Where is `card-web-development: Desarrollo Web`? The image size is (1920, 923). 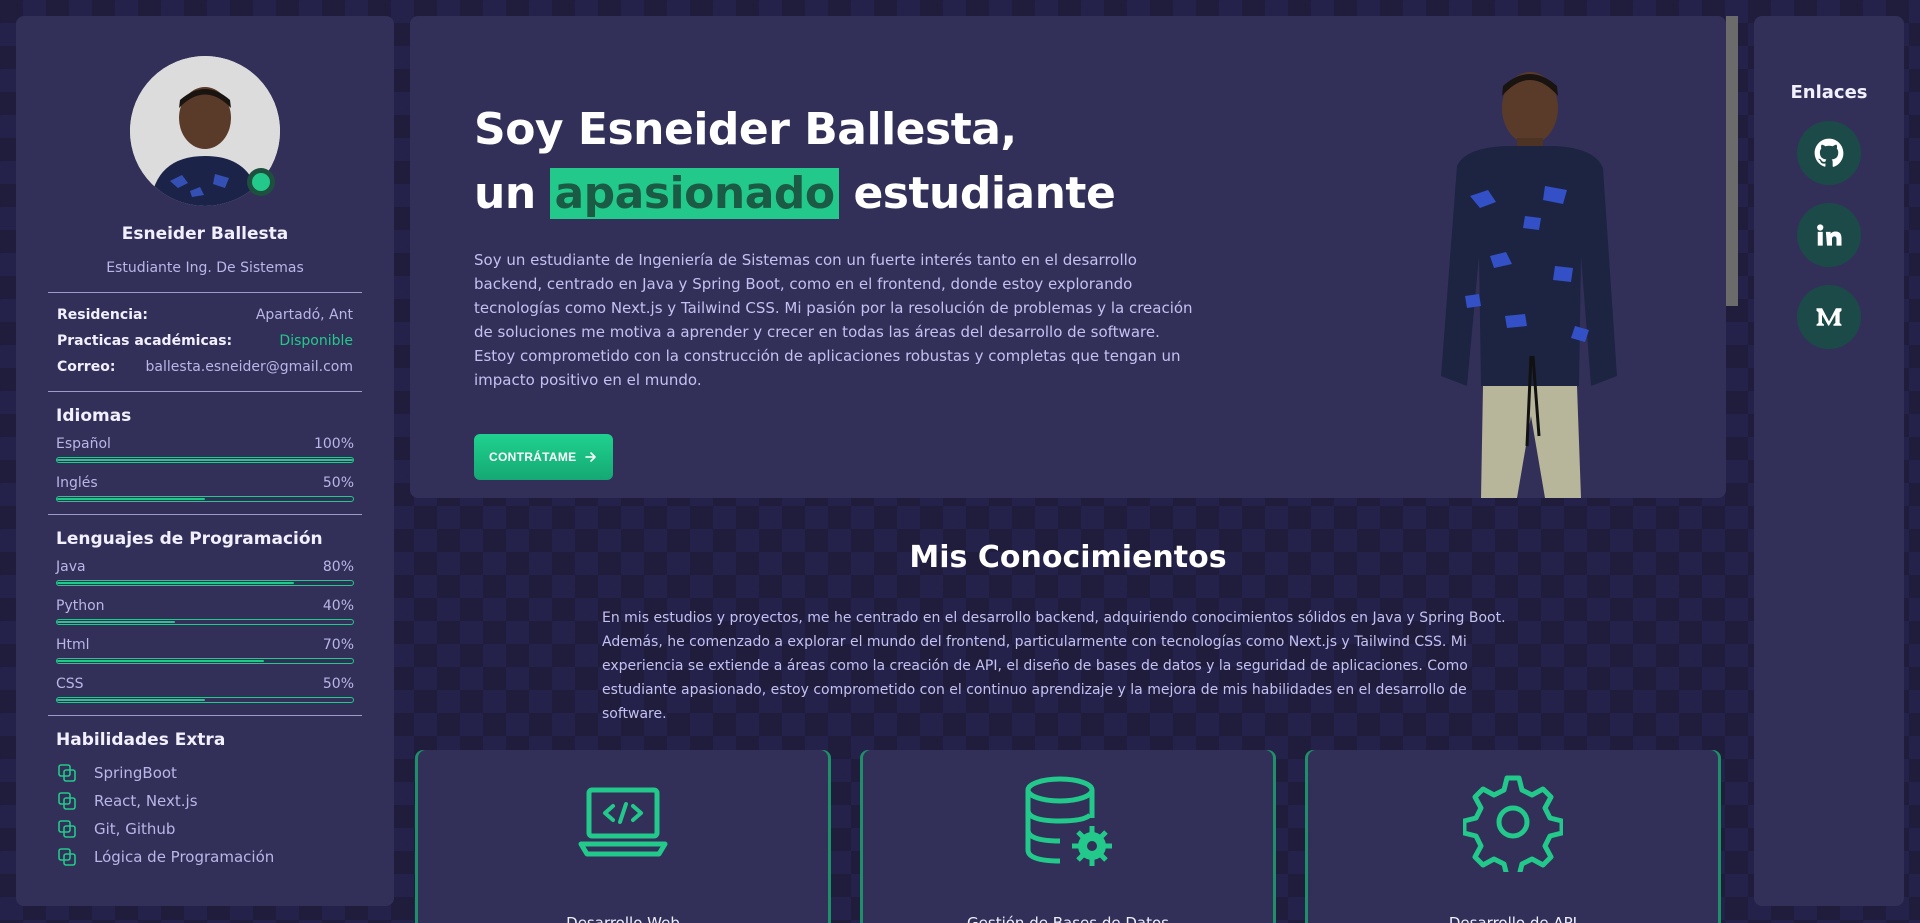
card-web-development: Desarrollo Web is located at coordinates (623, 836).